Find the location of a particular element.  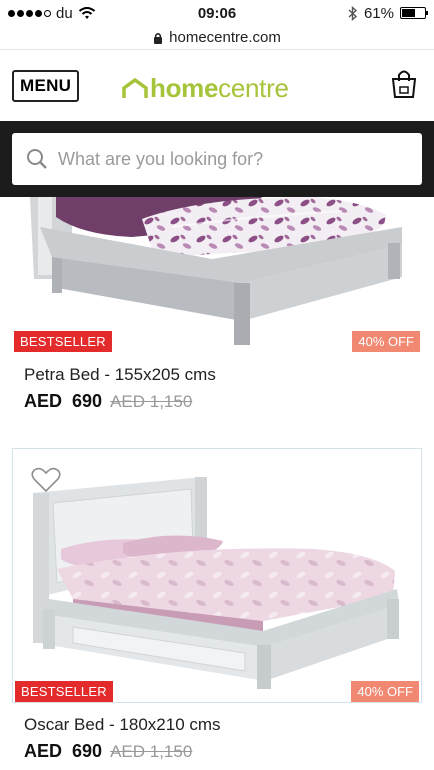

browser-url-bar: homecentre.com is located at coordinates (217, 38).